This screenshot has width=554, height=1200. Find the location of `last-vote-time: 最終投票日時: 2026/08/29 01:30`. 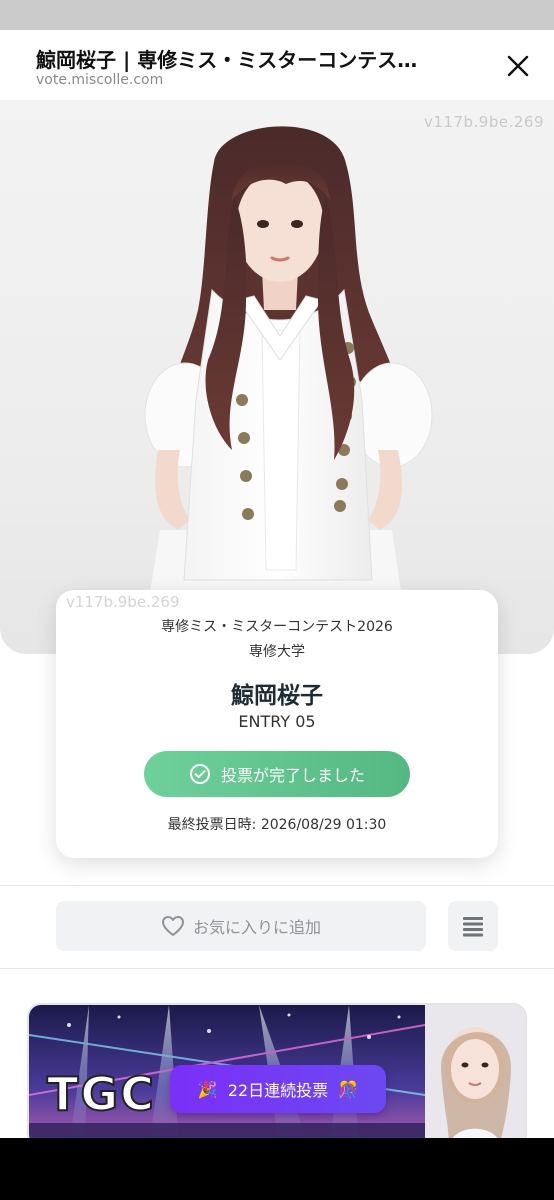

last-vote-time: 最終投票日時: 2026/08/29 01:30 is located at coordinates (277, 825).